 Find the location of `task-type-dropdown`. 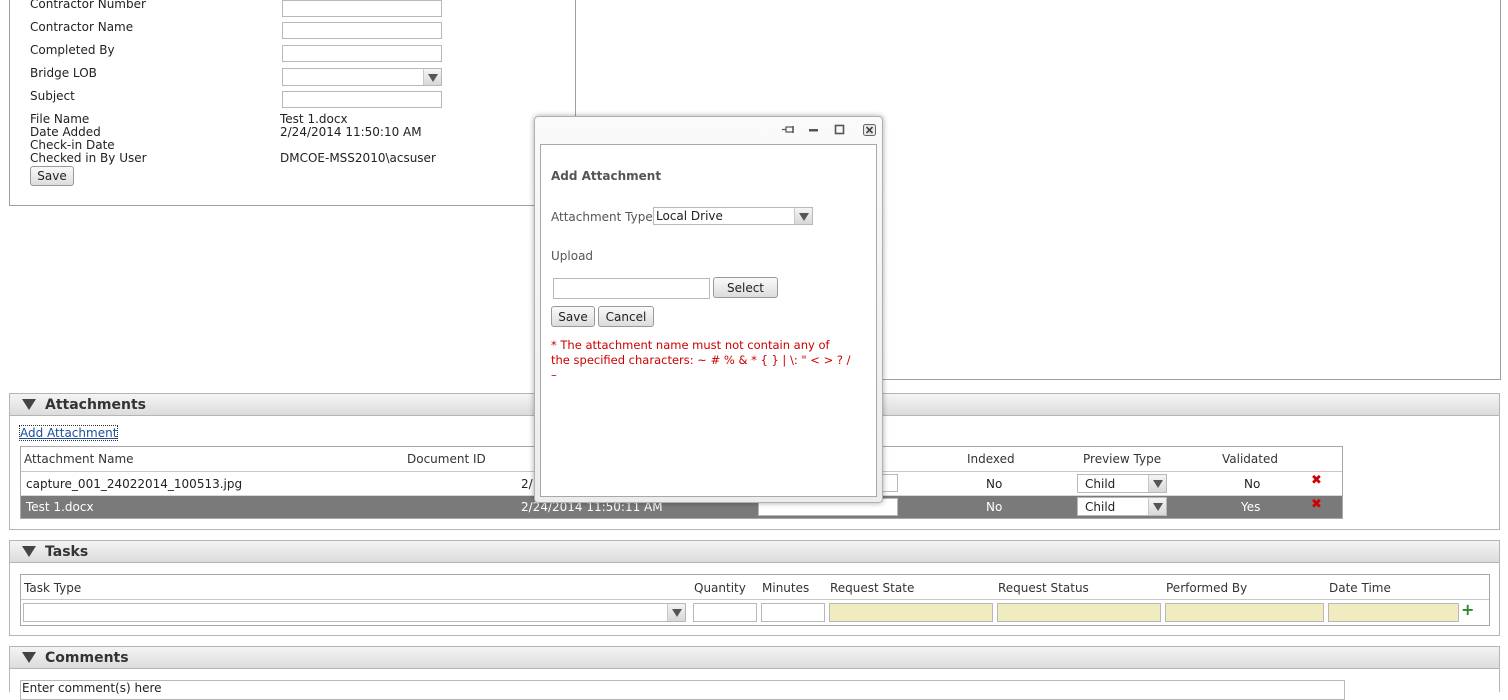

task-type-dropdown is located at coordinates (354, 612).